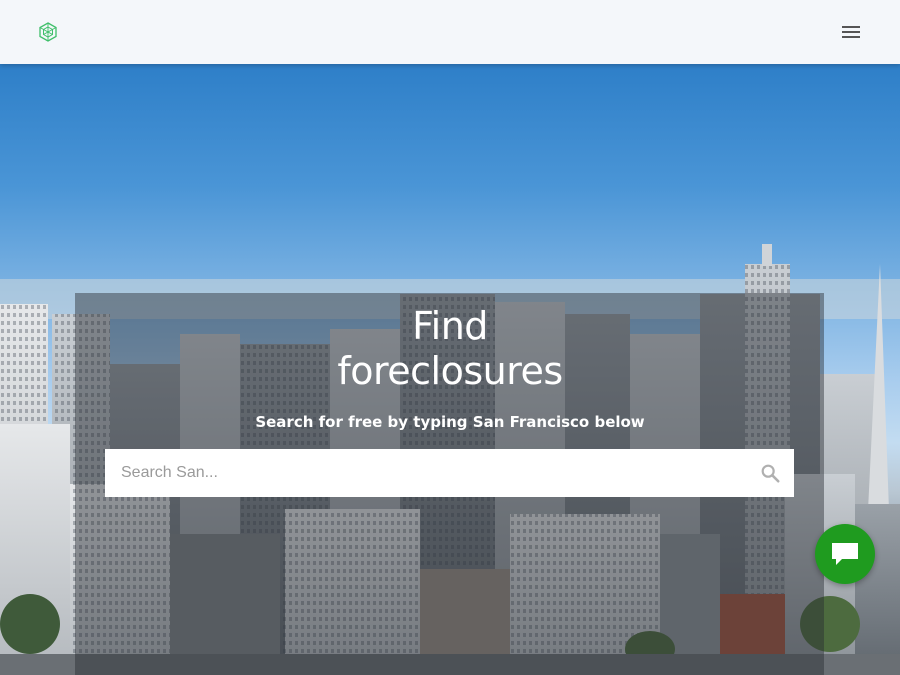 This screenshot has width=900, height=675. I want to click on hexagon-logo-icon, so click(48, 32).